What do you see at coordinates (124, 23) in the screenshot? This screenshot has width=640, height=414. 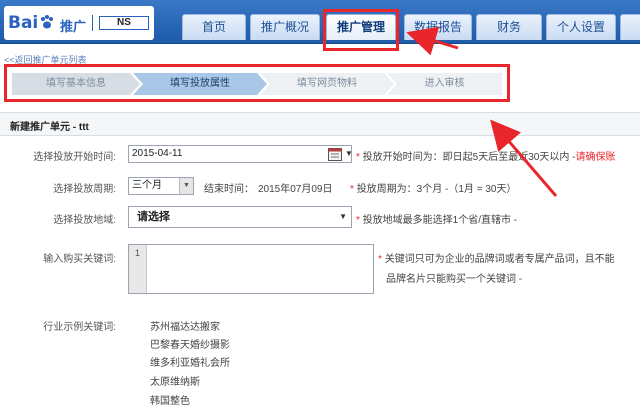 I see `account-name-badge: NS` at bounding box center [124, 23].